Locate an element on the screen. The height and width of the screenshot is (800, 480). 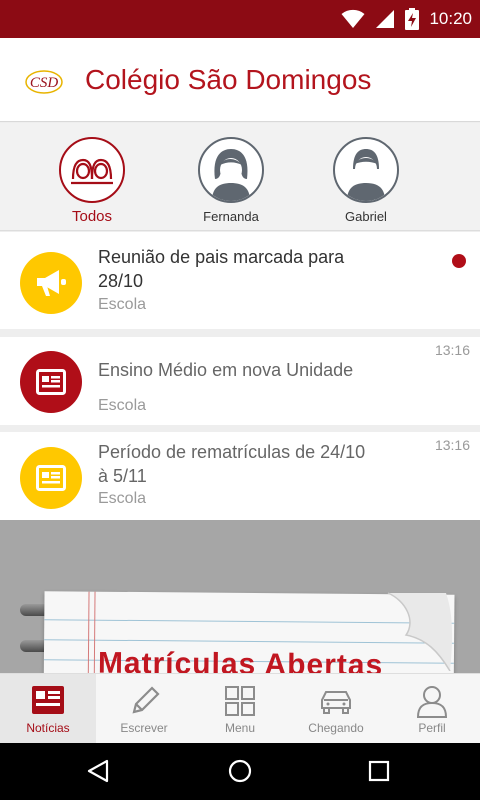
news-title: Ensino Médio em nova Unidade is located at coordinates (226, 370).